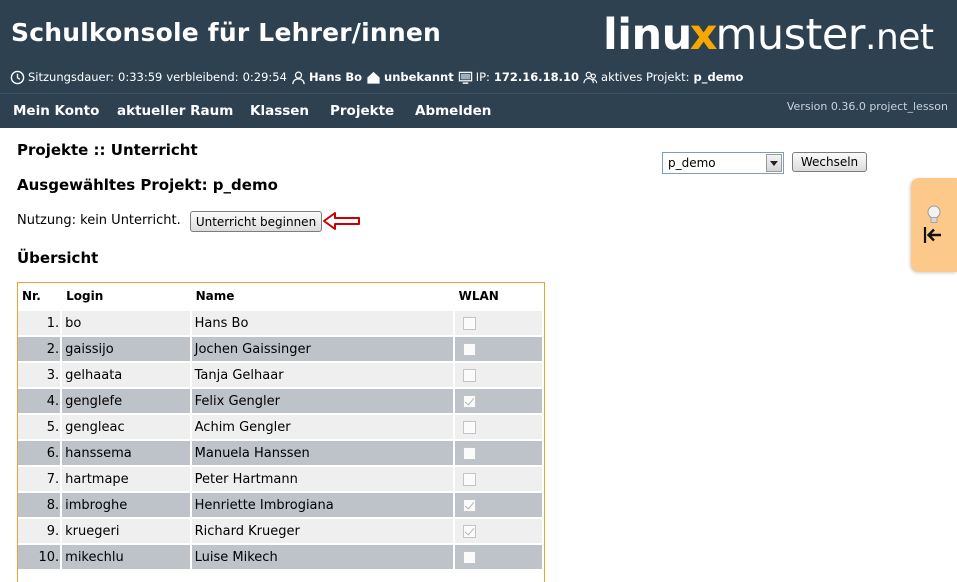 The width and height of the screenshot is (957, 582). Describe the element at coordinates (419, 77) in the screenshot. I see `current-room: unbekannt` at that location.